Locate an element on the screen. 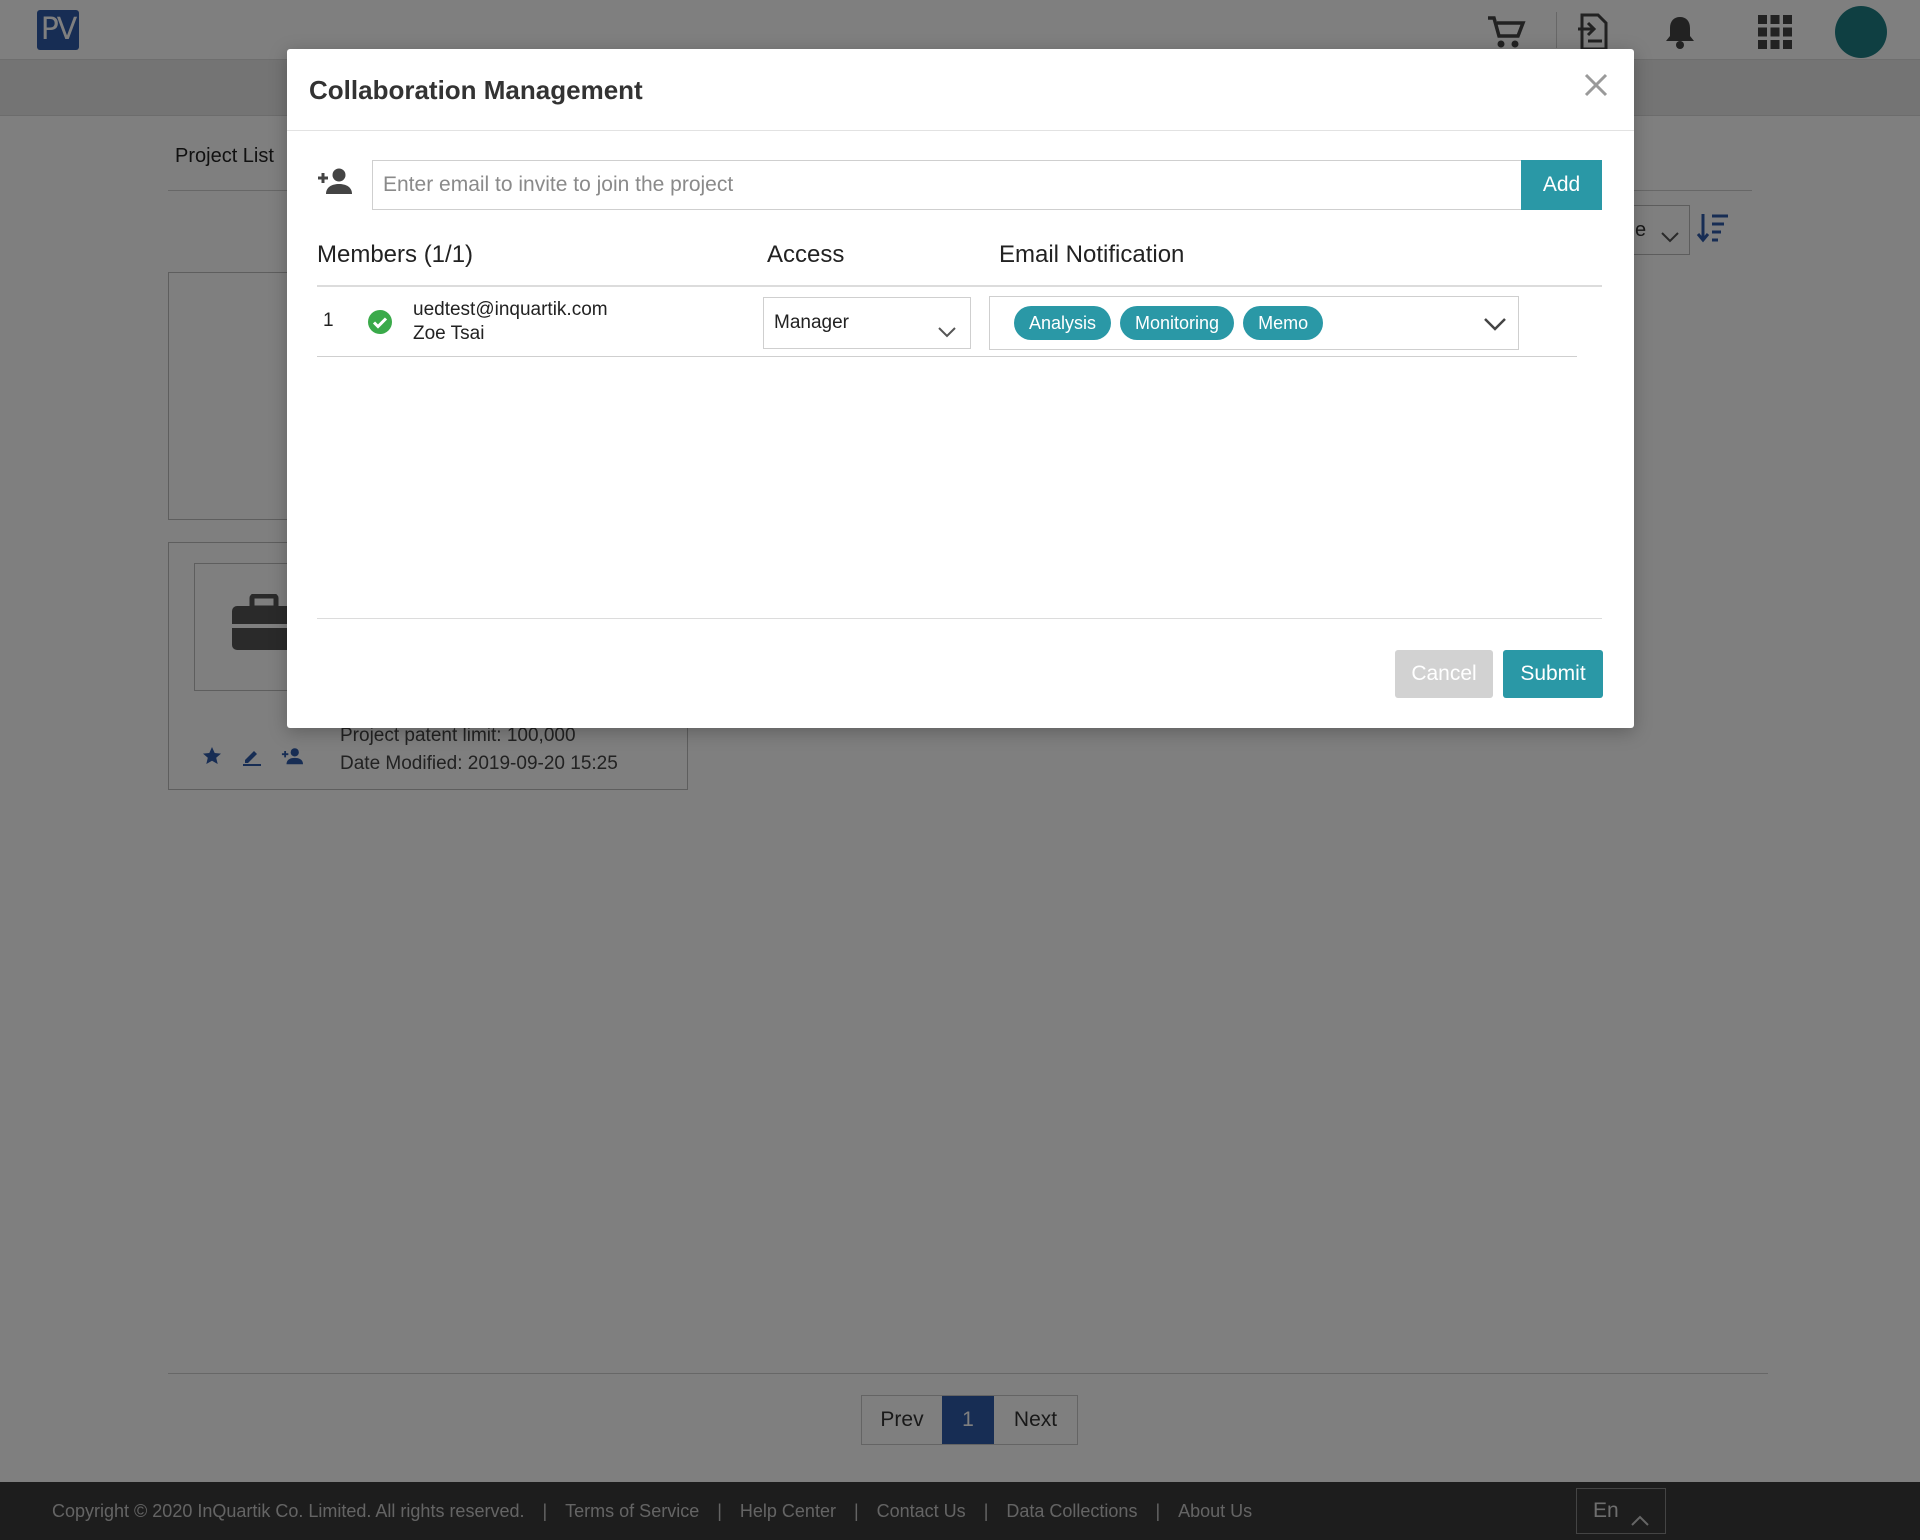 This screenshot has width=1920, height=1540. access-select: Manager is located at coordinates (867, 323).